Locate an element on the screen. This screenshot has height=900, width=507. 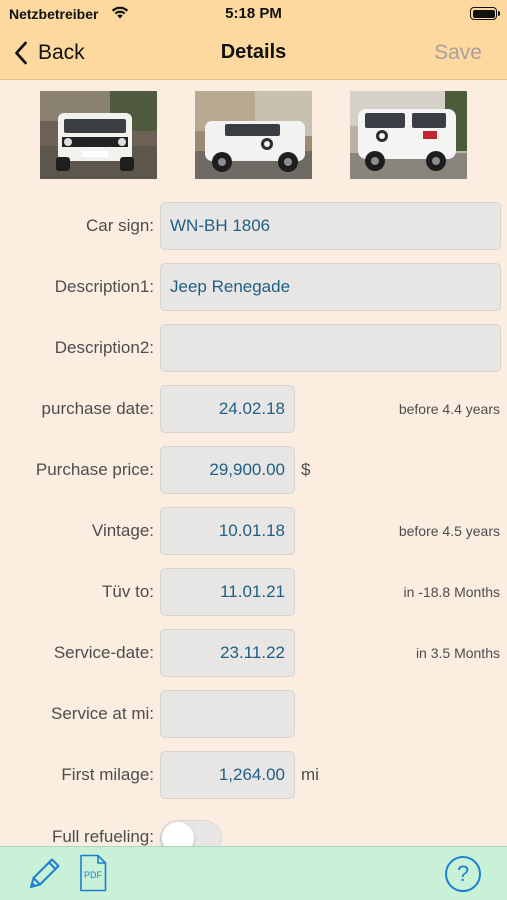
car-sign-row: Car sign: WN-BH 1806 is located at coordinates (253, 227).